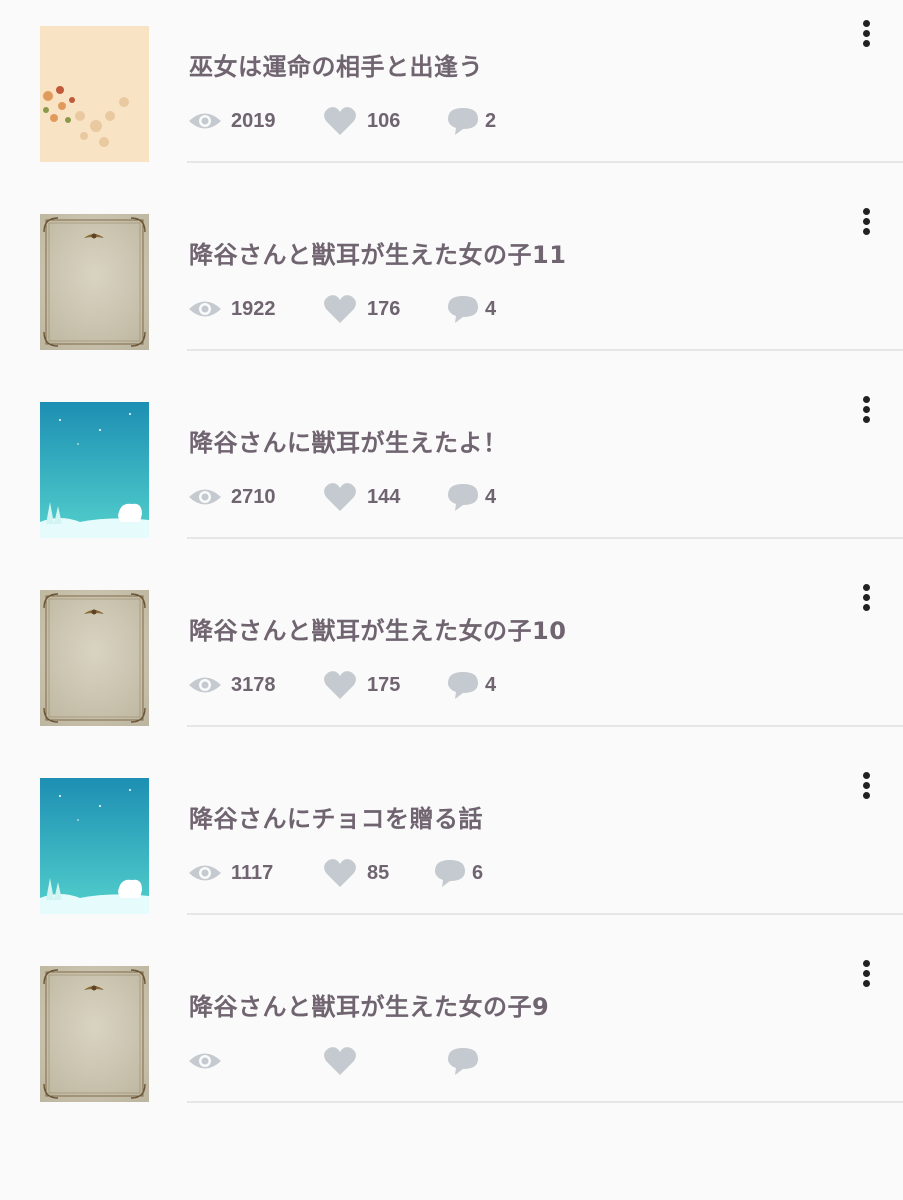  I want to click on views-count: 1922, so click(253, 309).